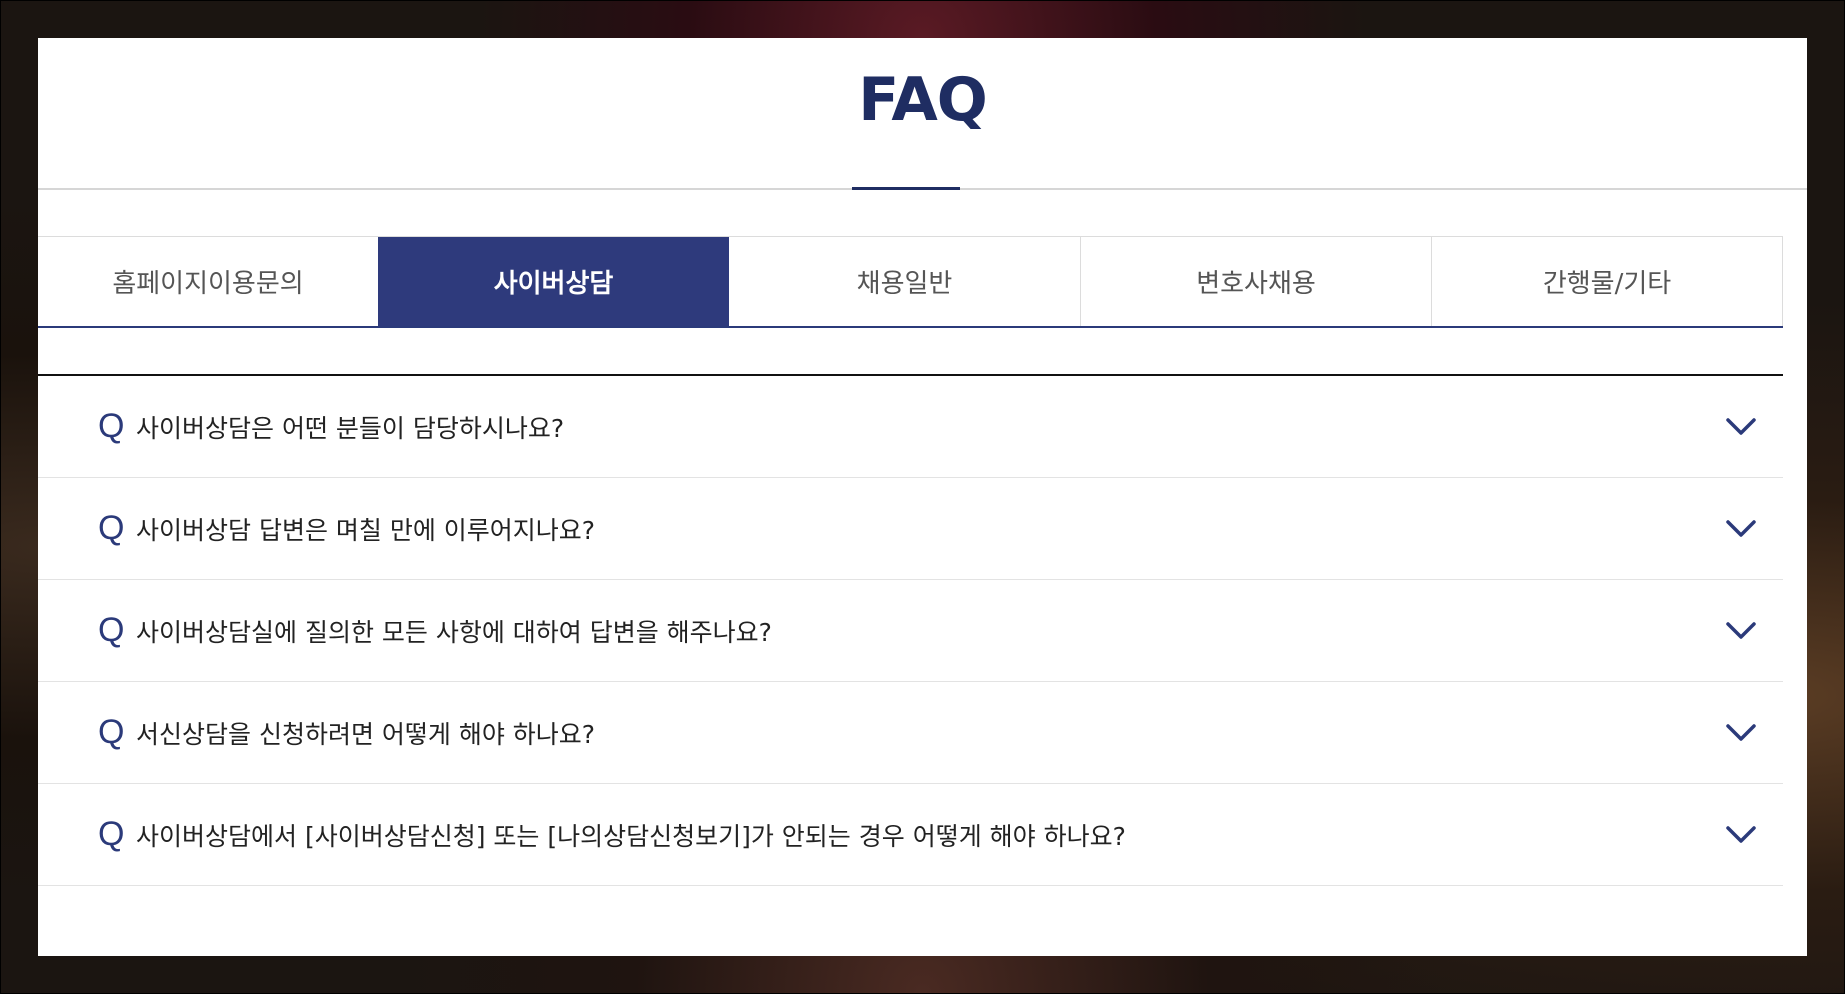 This screenshot has width=1845, height=994. I want to click on tab-label: 변호사채용, so click(1256, 284).